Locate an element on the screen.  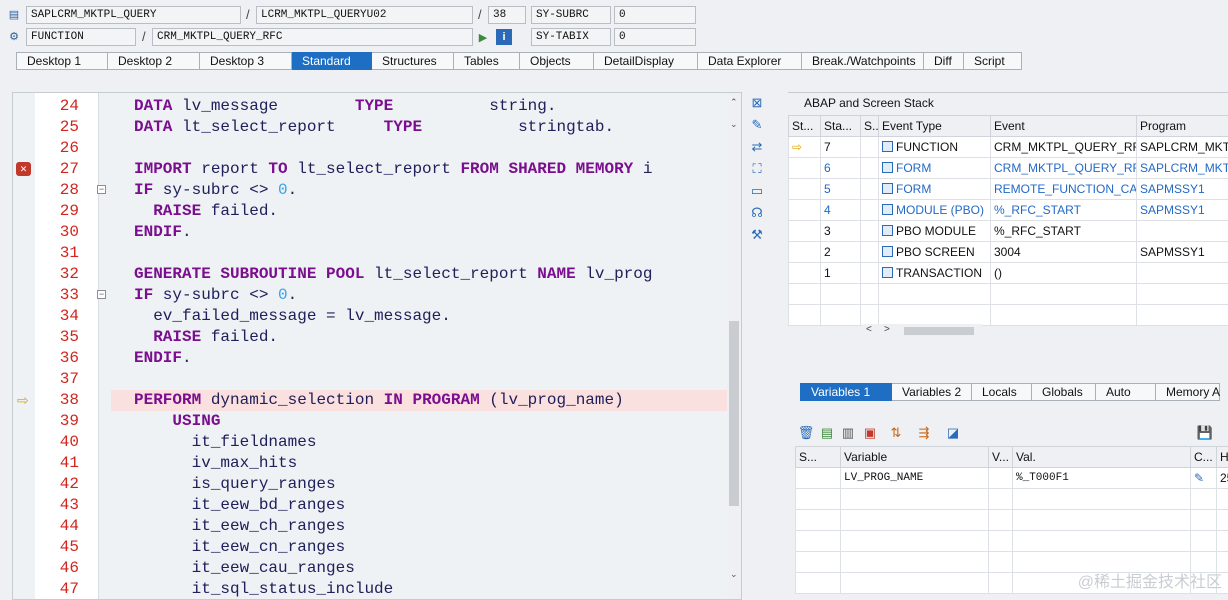
remove-icon: ▣ is located at coordinates (870, 433).